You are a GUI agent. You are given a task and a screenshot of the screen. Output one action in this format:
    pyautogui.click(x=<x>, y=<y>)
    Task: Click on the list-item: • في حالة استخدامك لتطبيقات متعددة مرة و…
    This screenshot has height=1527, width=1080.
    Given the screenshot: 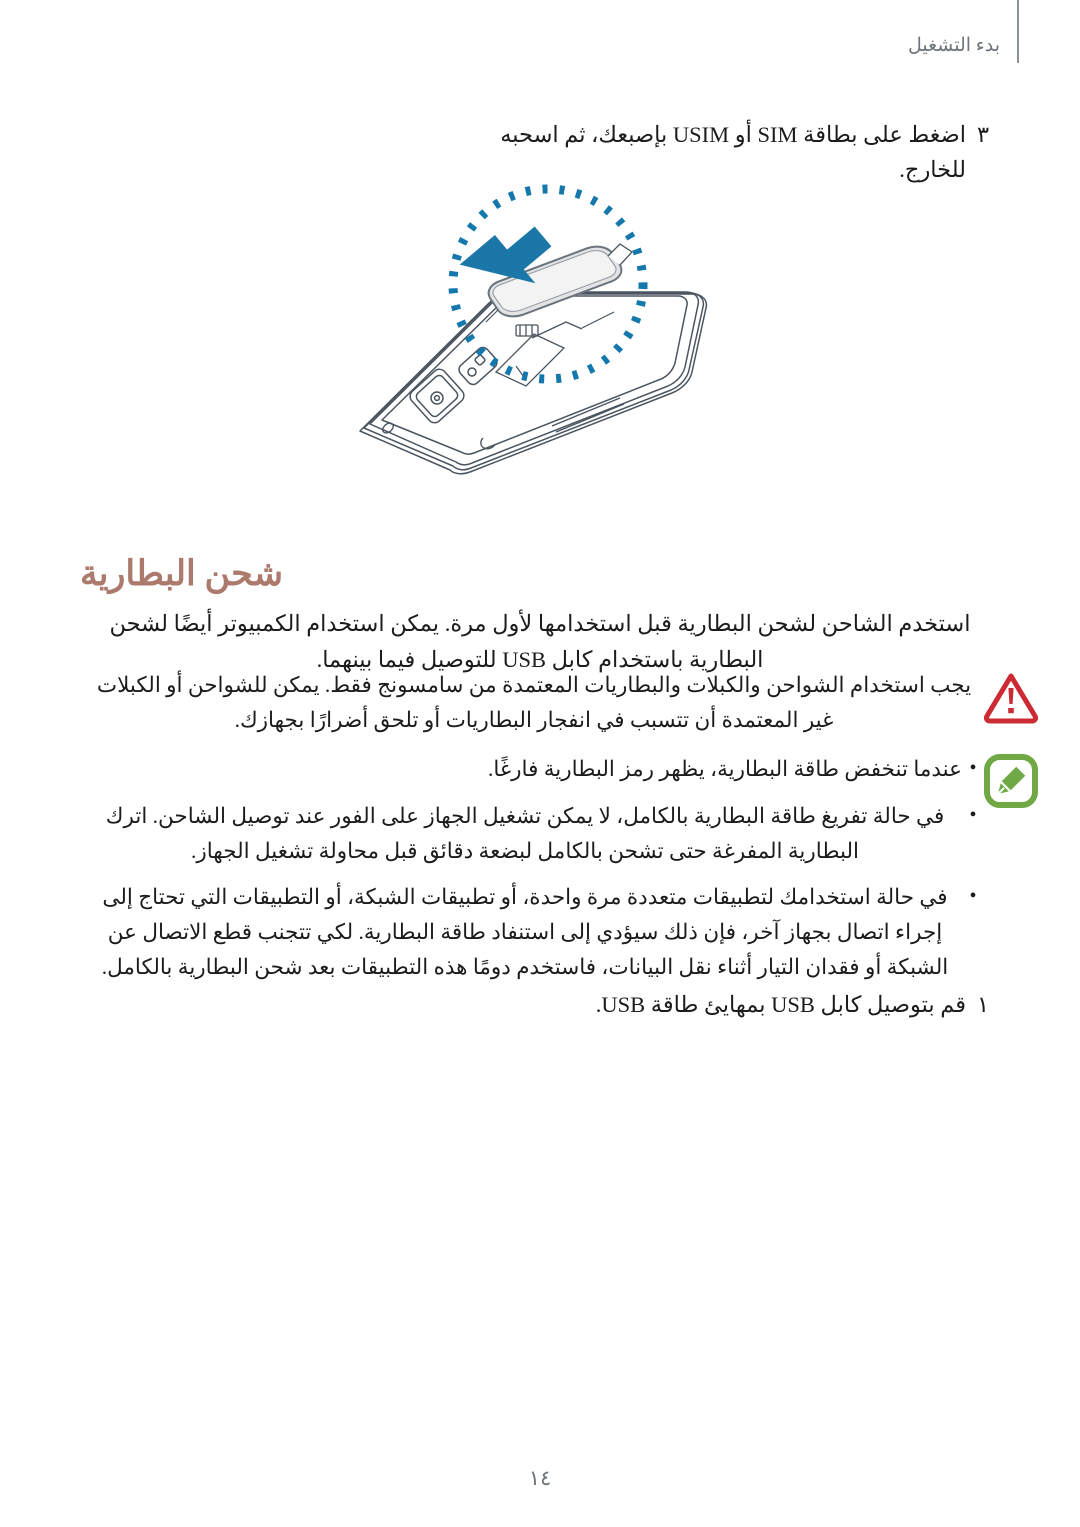 What is the action you would take?
    pyautogui.click(x=536, y=932)
    